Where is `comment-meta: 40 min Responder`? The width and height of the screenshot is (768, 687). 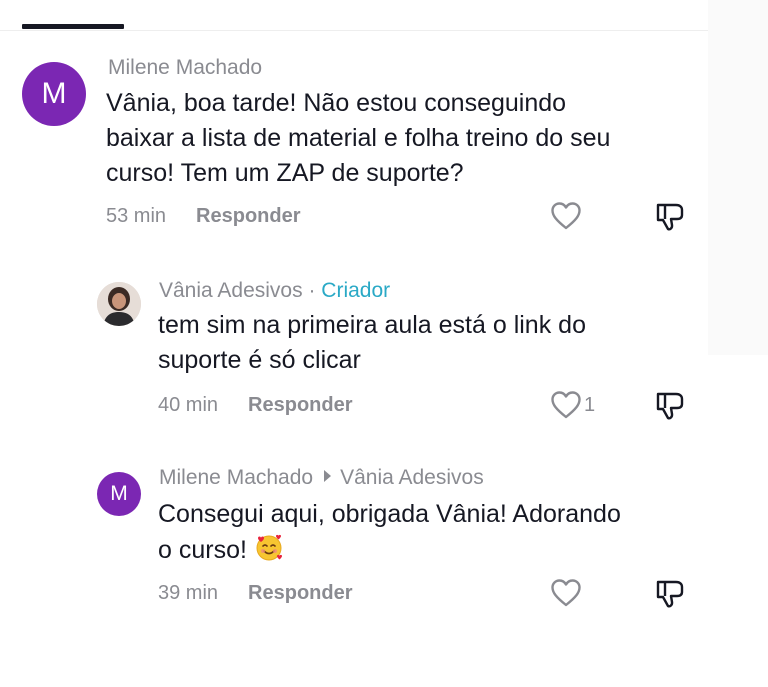 comment-meta: 40 min Responder is located at coordinates (255, 405).